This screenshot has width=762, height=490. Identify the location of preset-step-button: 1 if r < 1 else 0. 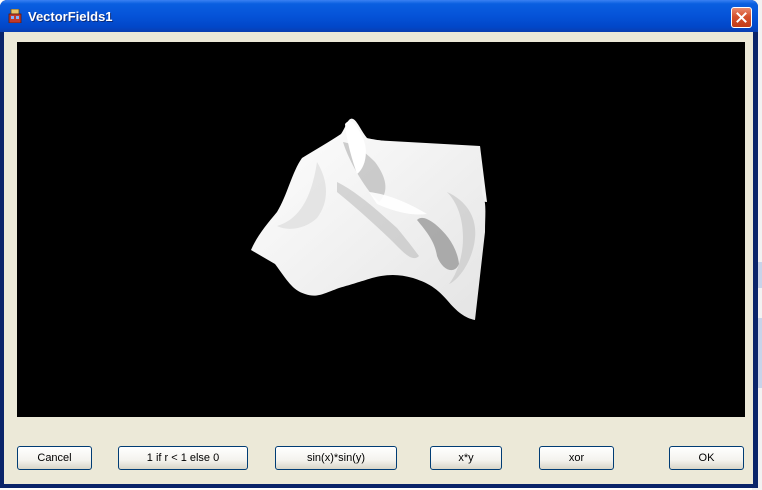
(183, 458).